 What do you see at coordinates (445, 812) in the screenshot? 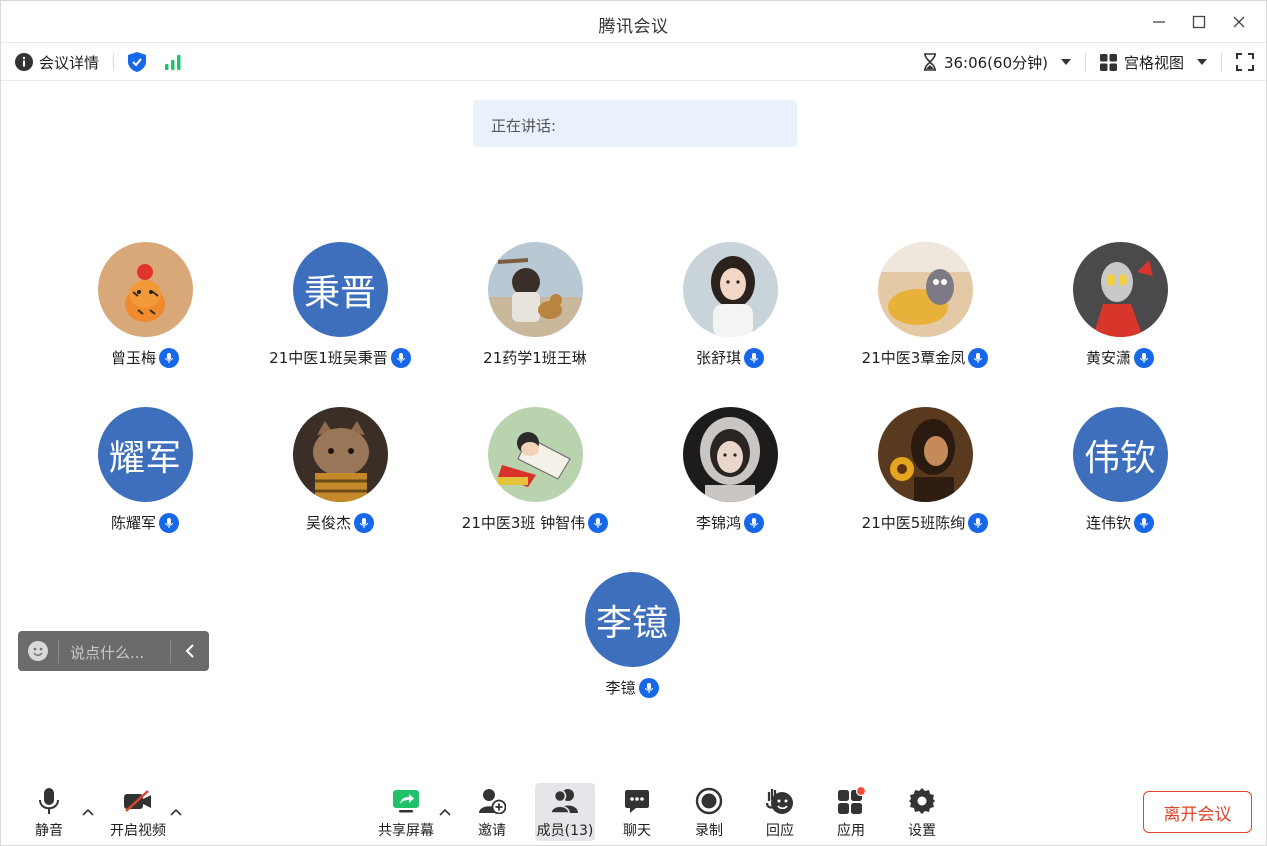
I see `share-options-chevron-icon` at bounding box center [445, 812].